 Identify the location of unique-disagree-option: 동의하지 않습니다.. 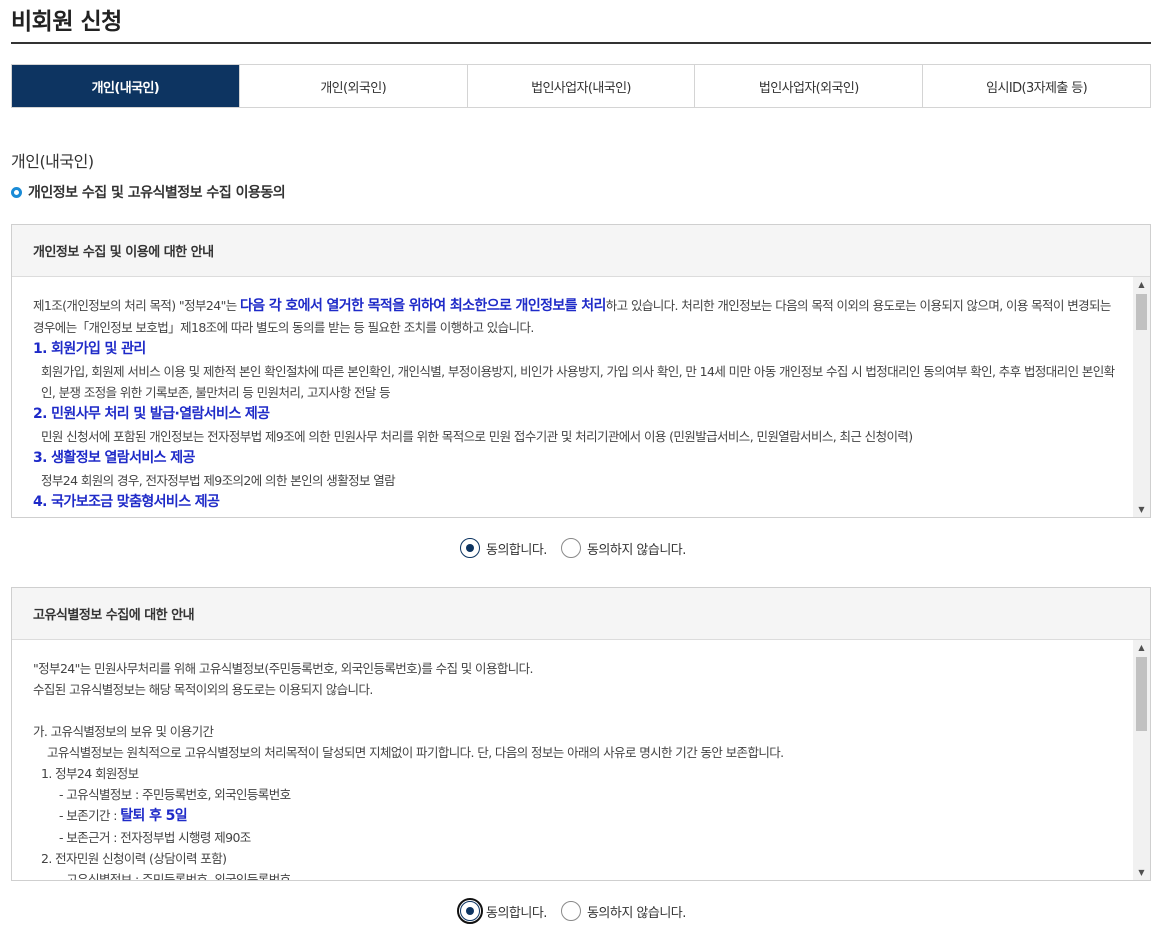
(623, 911).